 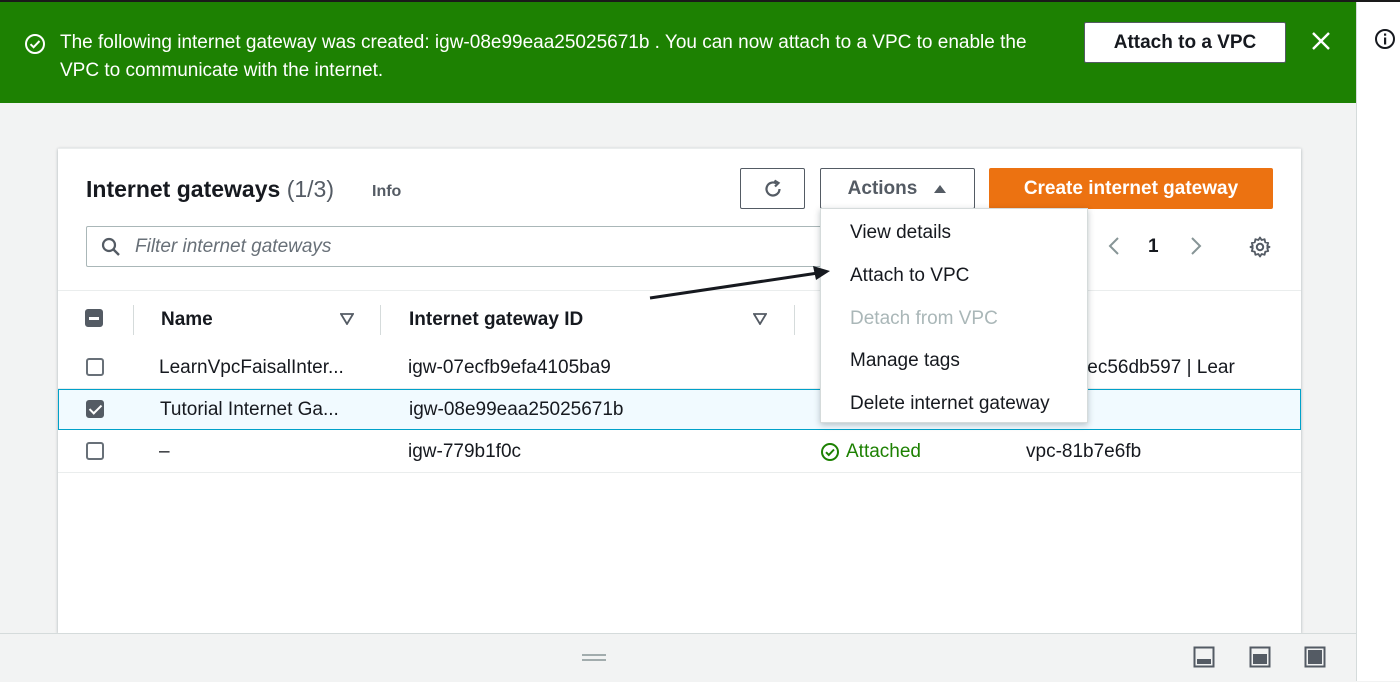 I want to click on drag-handle-icon, so click(x=594, y=658).